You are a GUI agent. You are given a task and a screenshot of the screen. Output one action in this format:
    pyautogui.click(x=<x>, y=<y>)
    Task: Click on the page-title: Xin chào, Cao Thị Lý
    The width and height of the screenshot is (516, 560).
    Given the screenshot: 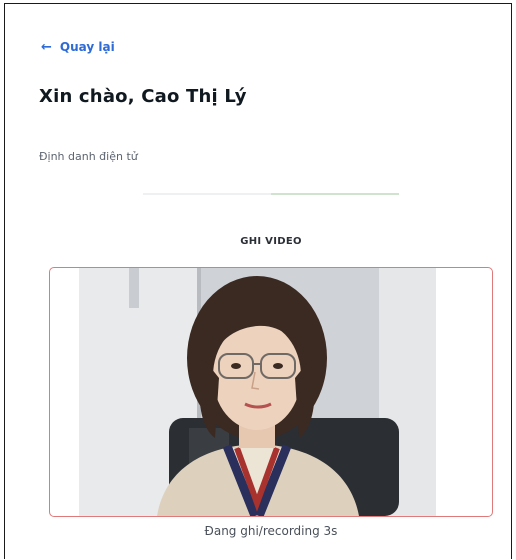 What is the action you would take?
    pyautogui.click(x=143, y=96)
    